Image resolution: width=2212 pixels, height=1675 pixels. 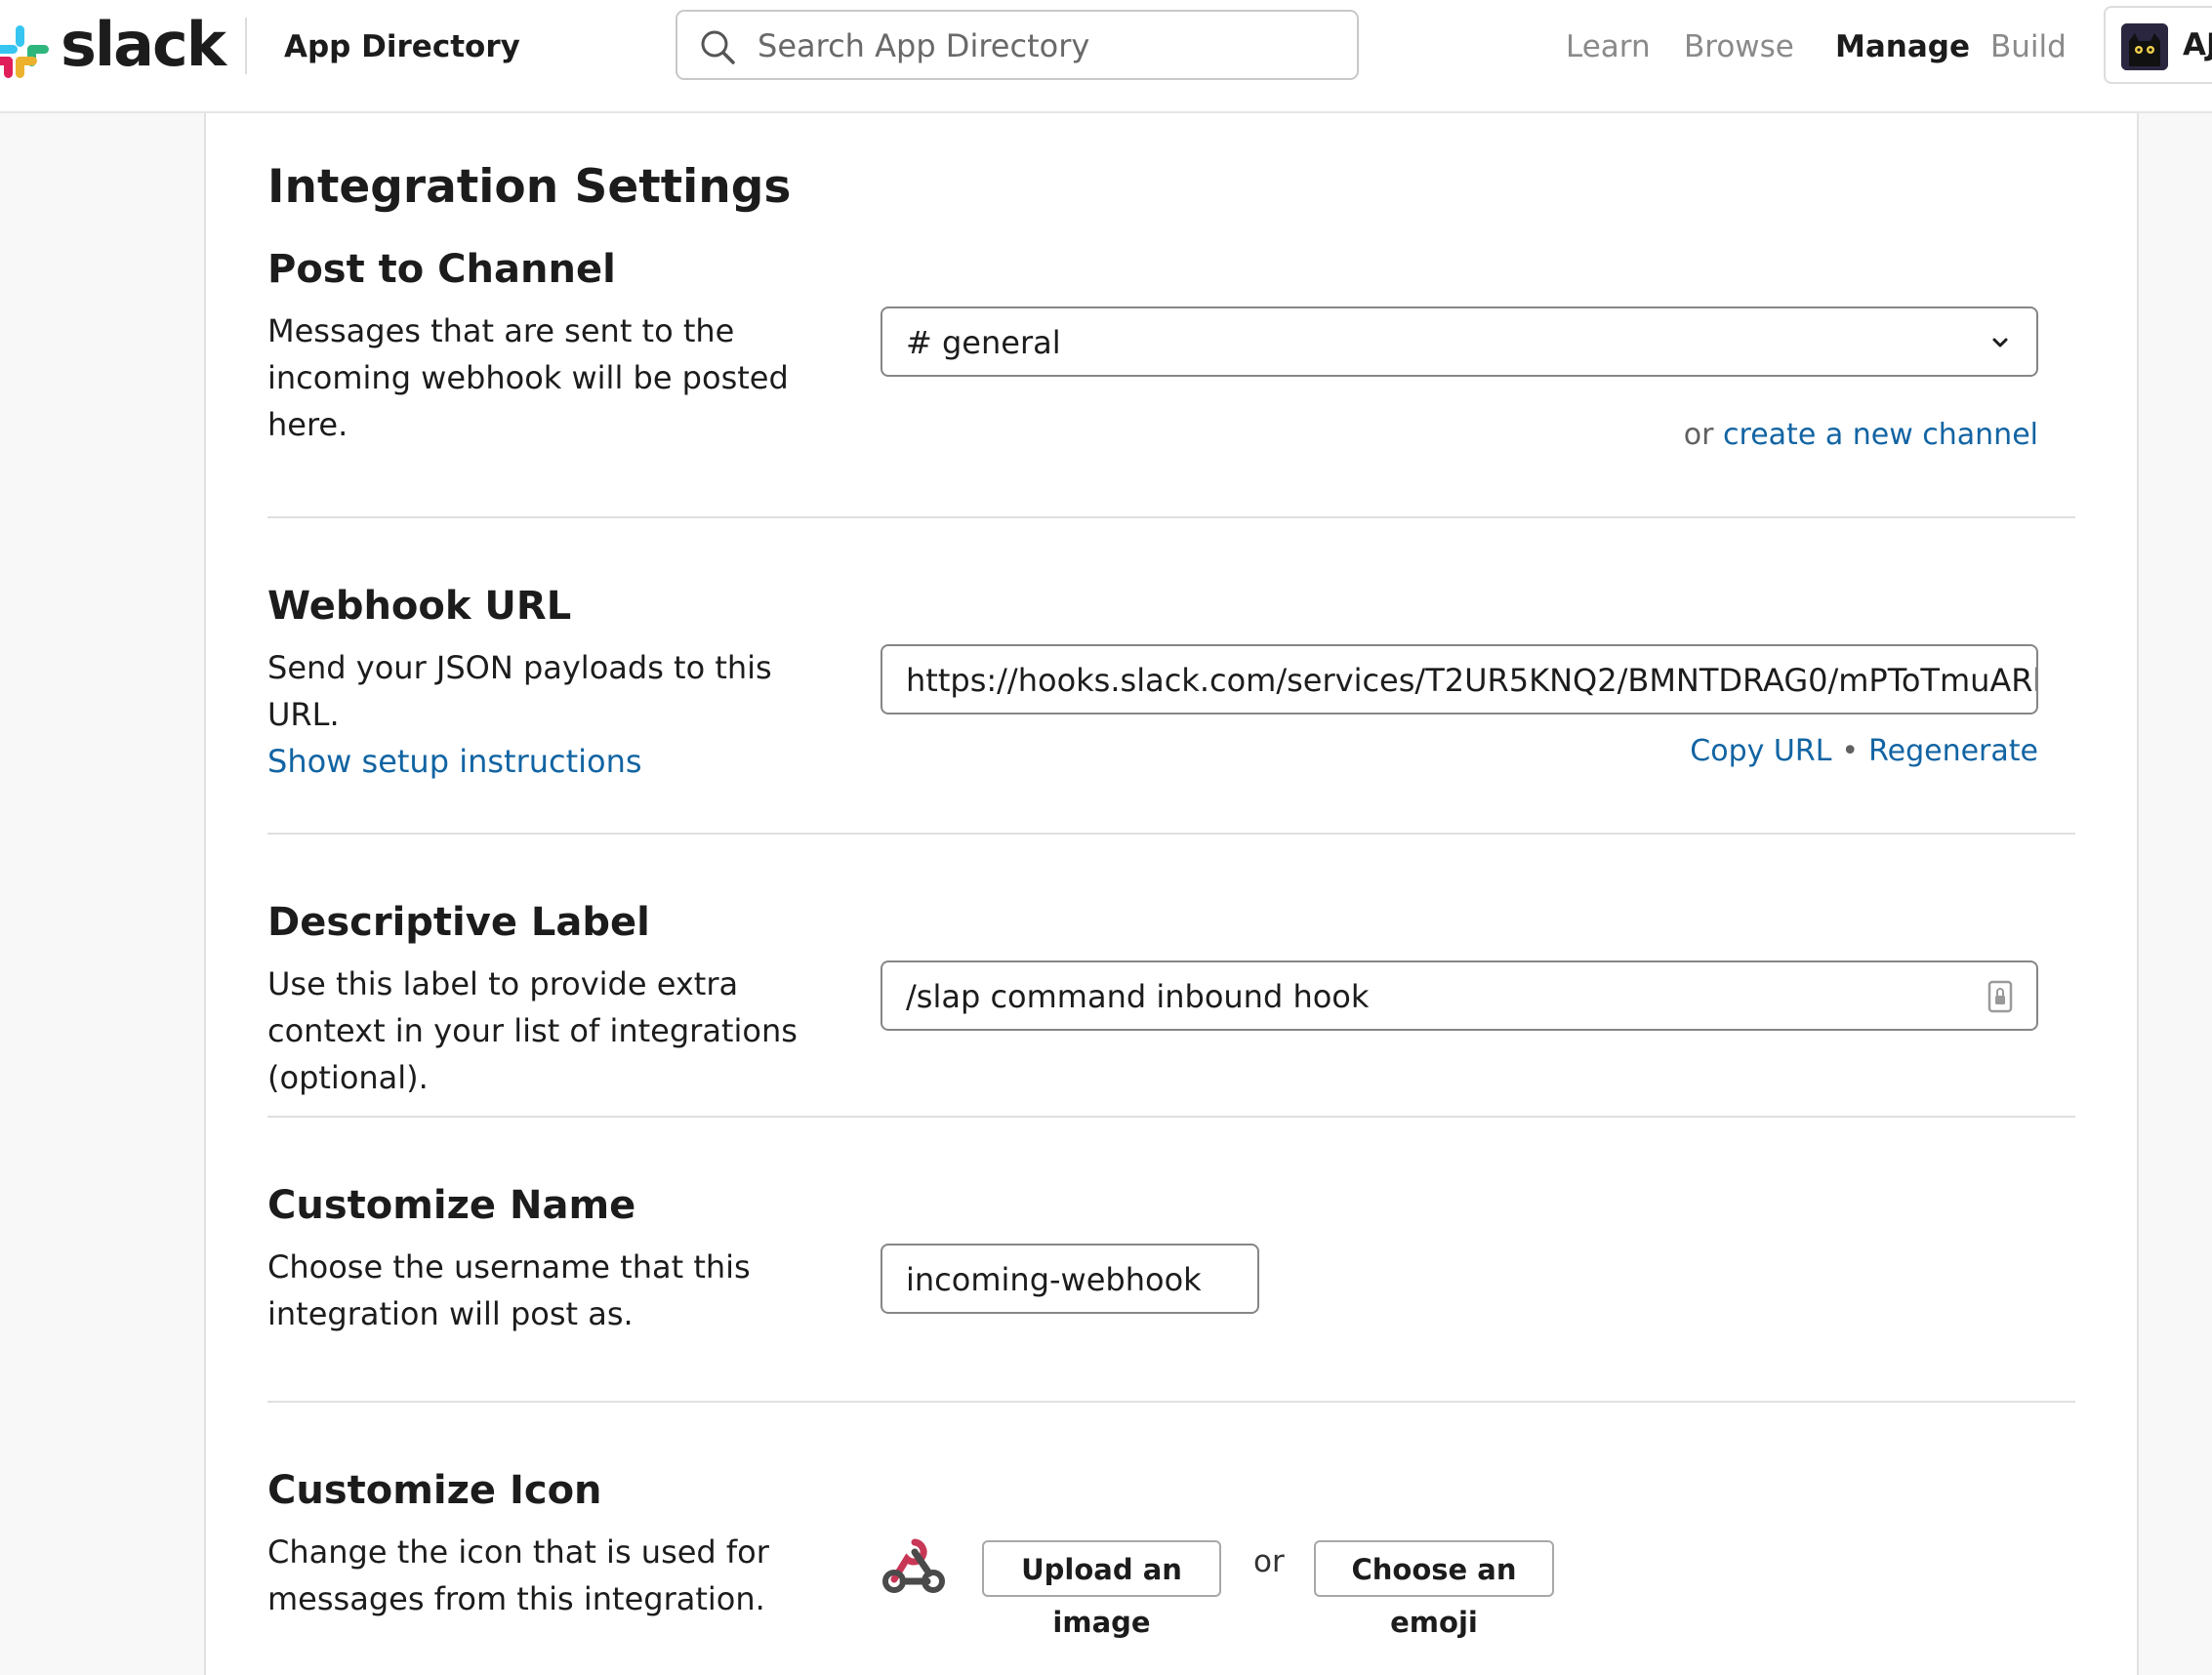 I want to click on avatar, so click(x=2144, y=46).